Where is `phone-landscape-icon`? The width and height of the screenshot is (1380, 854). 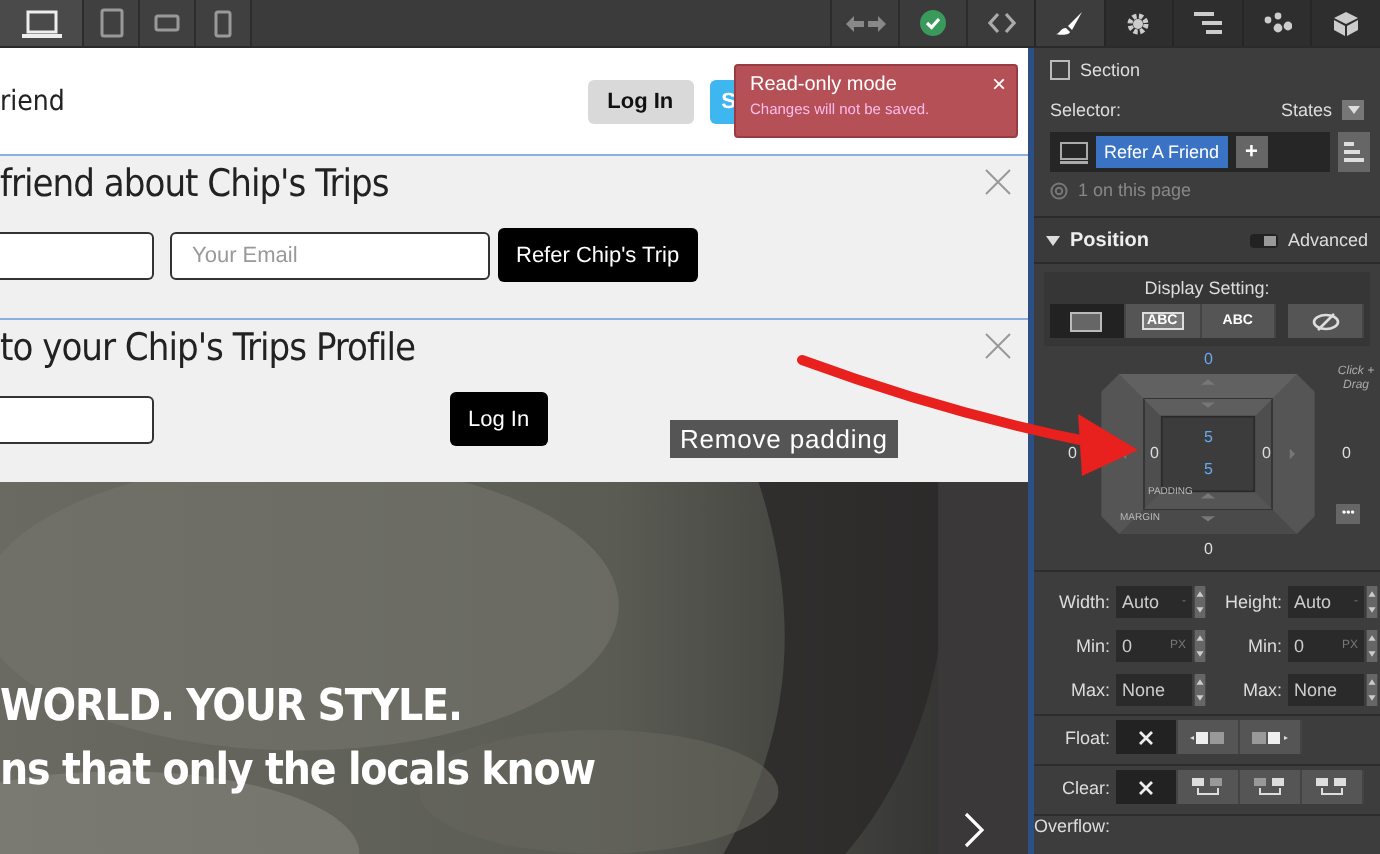
phone-landscape-icon is located at coordinates (167, 23).